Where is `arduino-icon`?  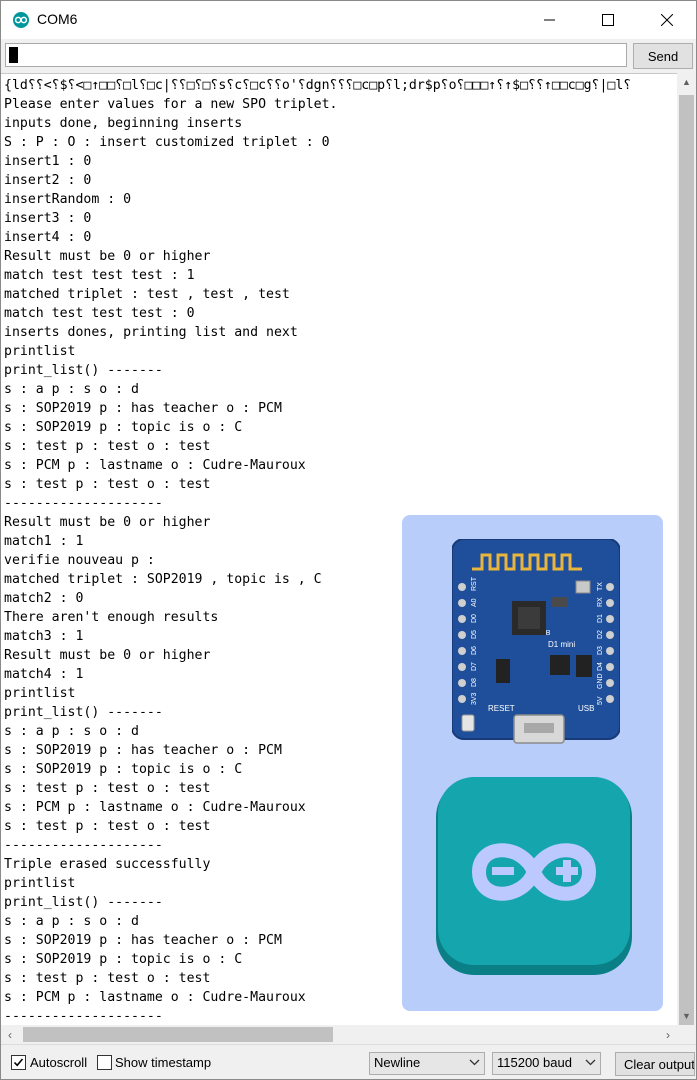 arduino-icon is located at coordinates (21, 20).